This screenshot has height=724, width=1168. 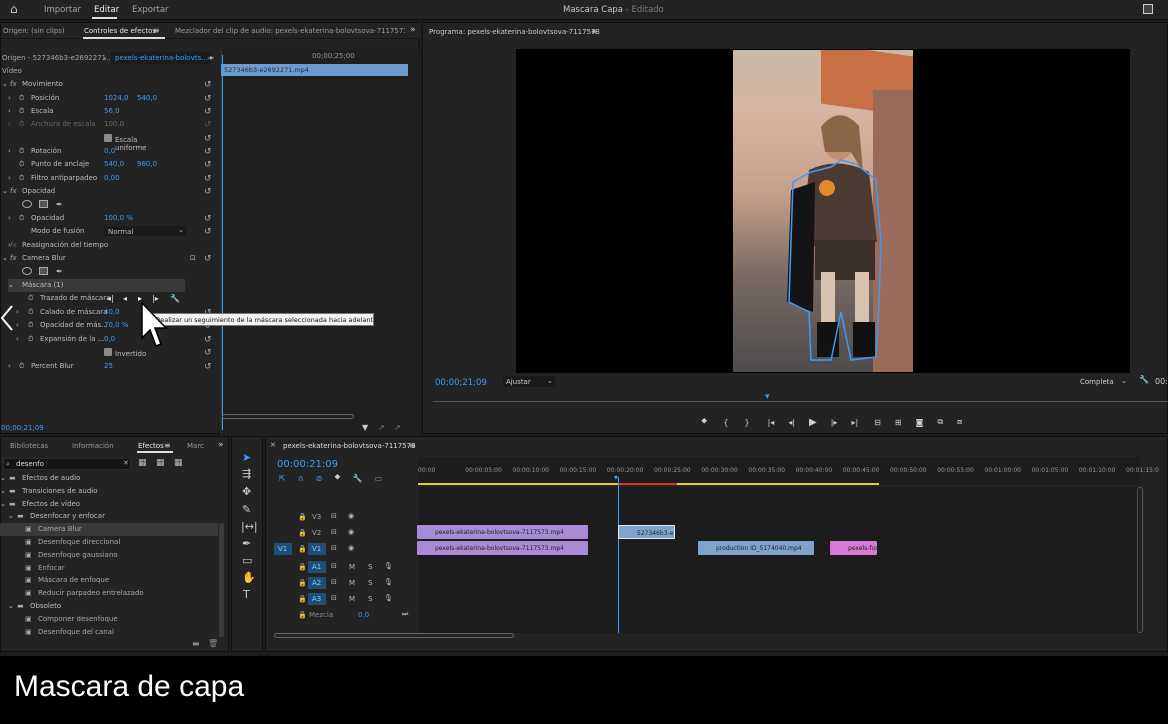 I want to click on row-camera-blur: ⌄ fx Camera Blur ⊡ ↺, so click(x=109, y=258).